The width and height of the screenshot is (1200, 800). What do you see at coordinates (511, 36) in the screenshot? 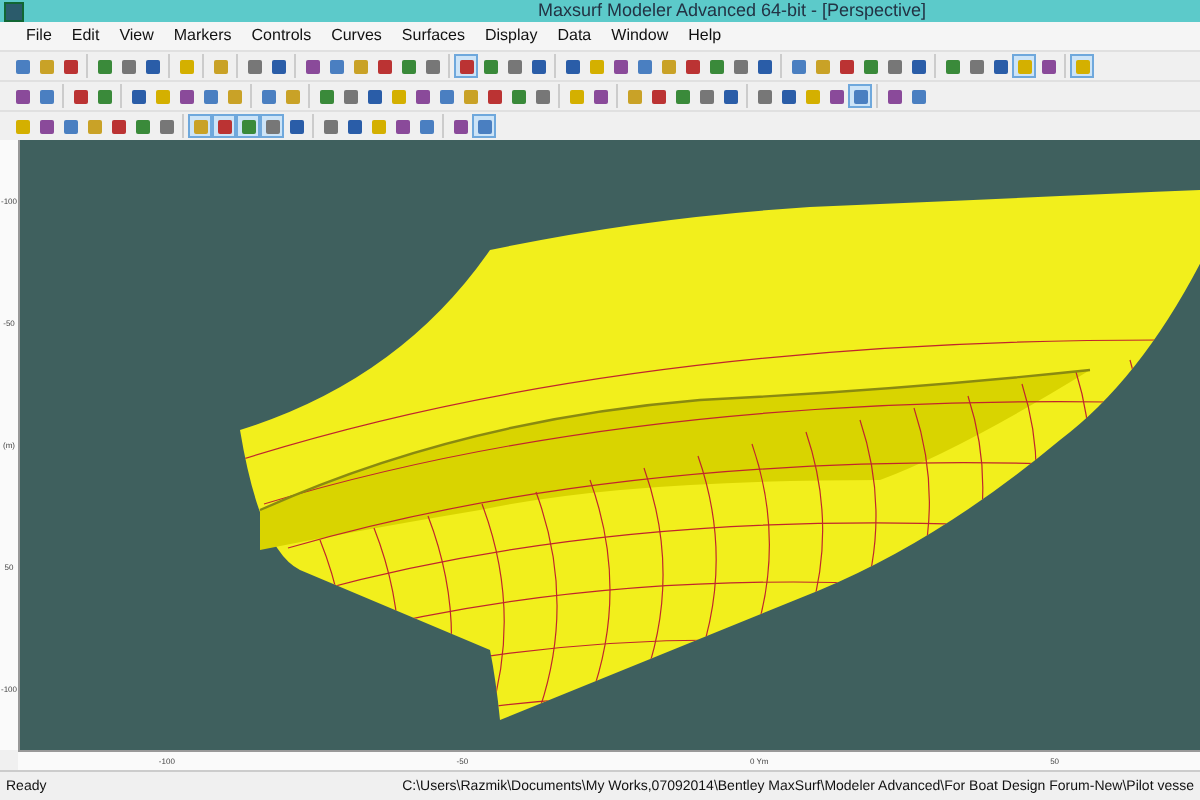
I see `menu-item: Display` at bounding box center [511, 36].